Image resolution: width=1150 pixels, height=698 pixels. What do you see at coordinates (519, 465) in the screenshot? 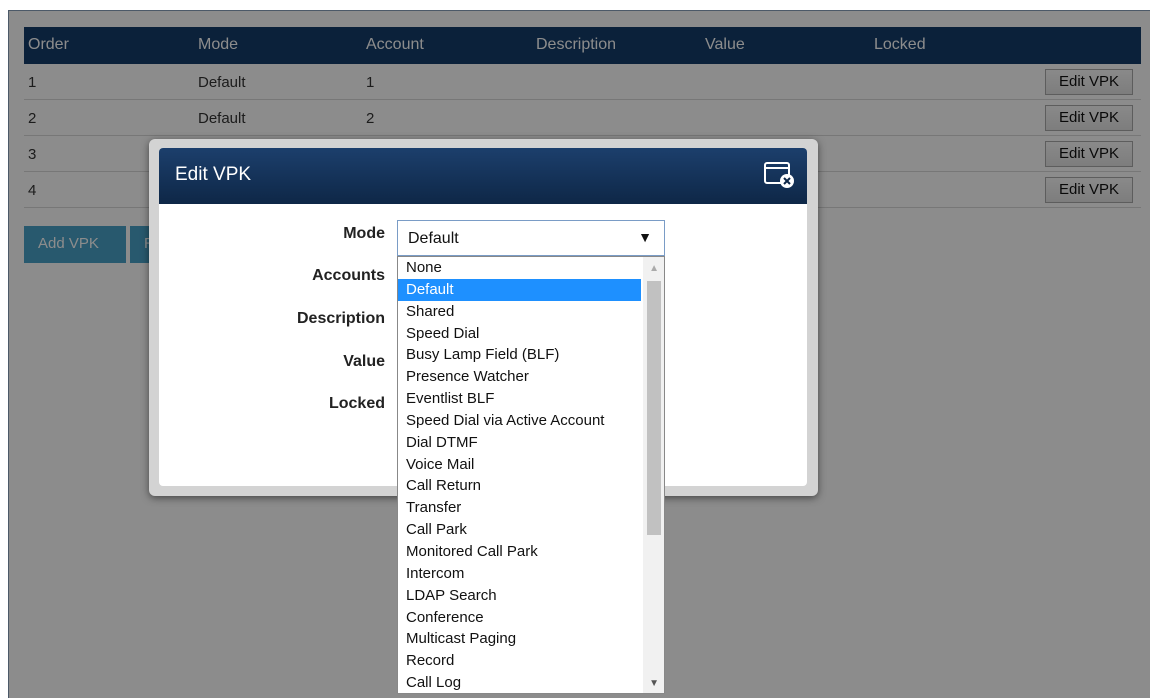
I see `dropdown-option: Voice Mail` at bounding box center [519, 465].